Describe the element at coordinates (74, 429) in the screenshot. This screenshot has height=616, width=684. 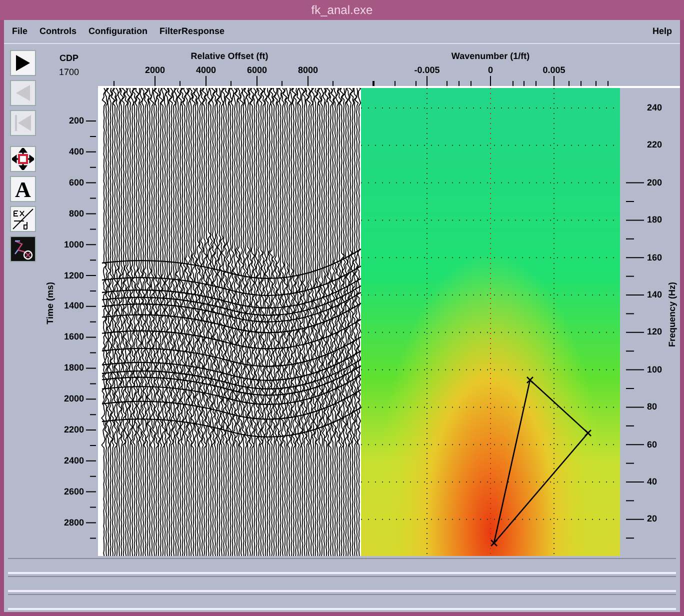
I see `tick-label: 2200` at that location.